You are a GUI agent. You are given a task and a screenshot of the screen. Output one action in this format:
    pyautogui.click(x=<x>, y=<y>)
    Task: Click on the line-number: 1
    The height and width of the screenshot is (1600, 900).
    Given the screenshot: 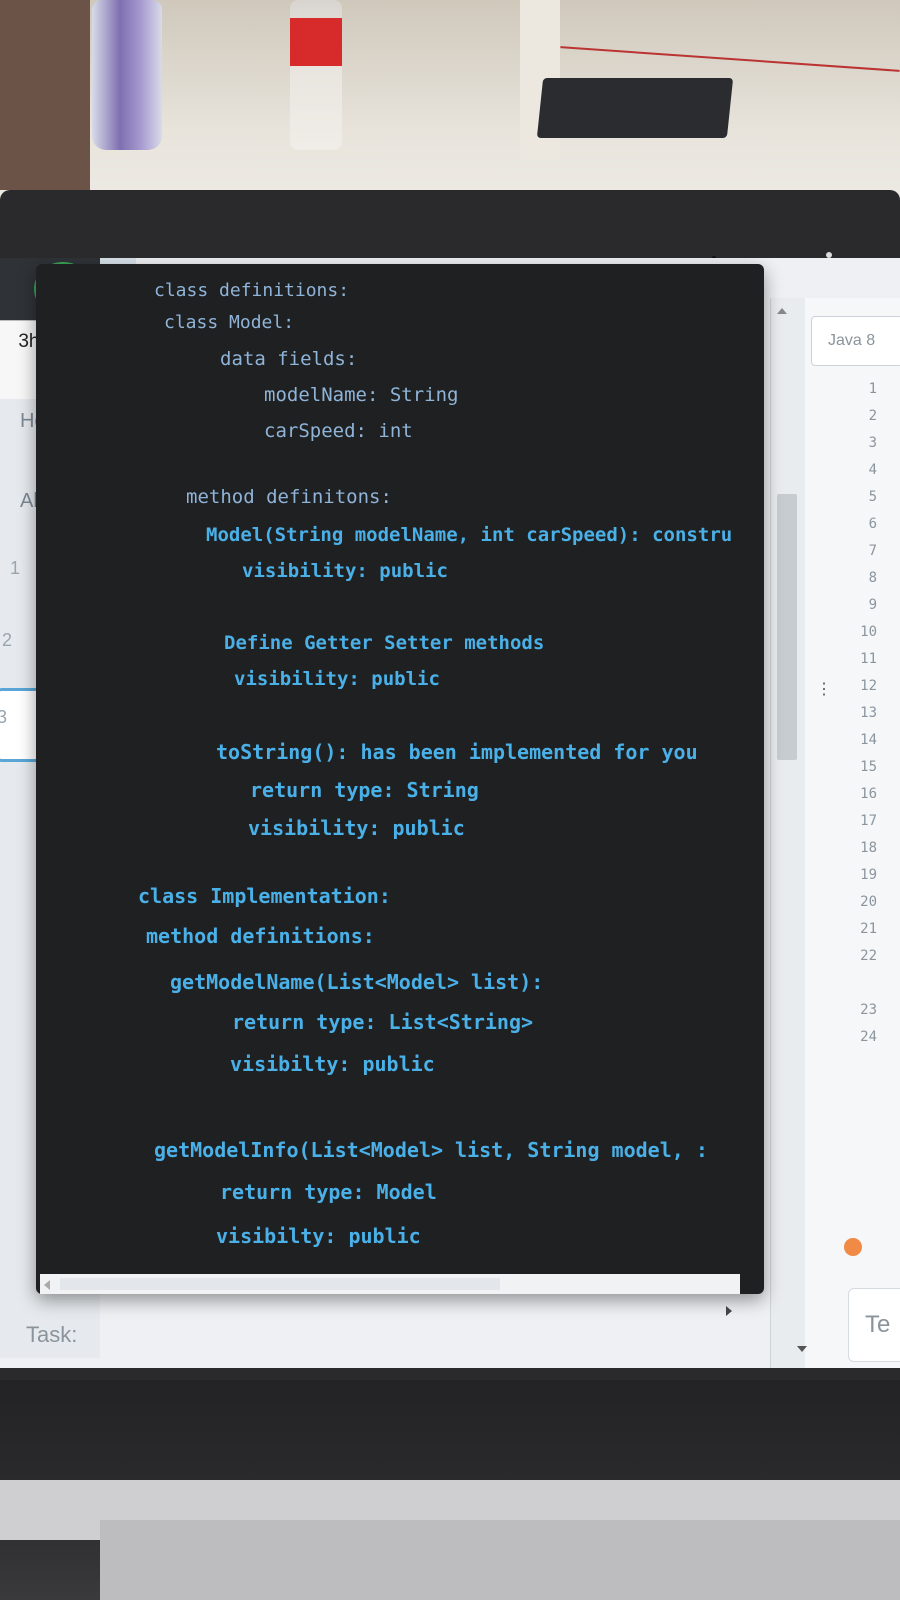 What is the action you would take?
    pyautogui.click(x=872, y=389)
    